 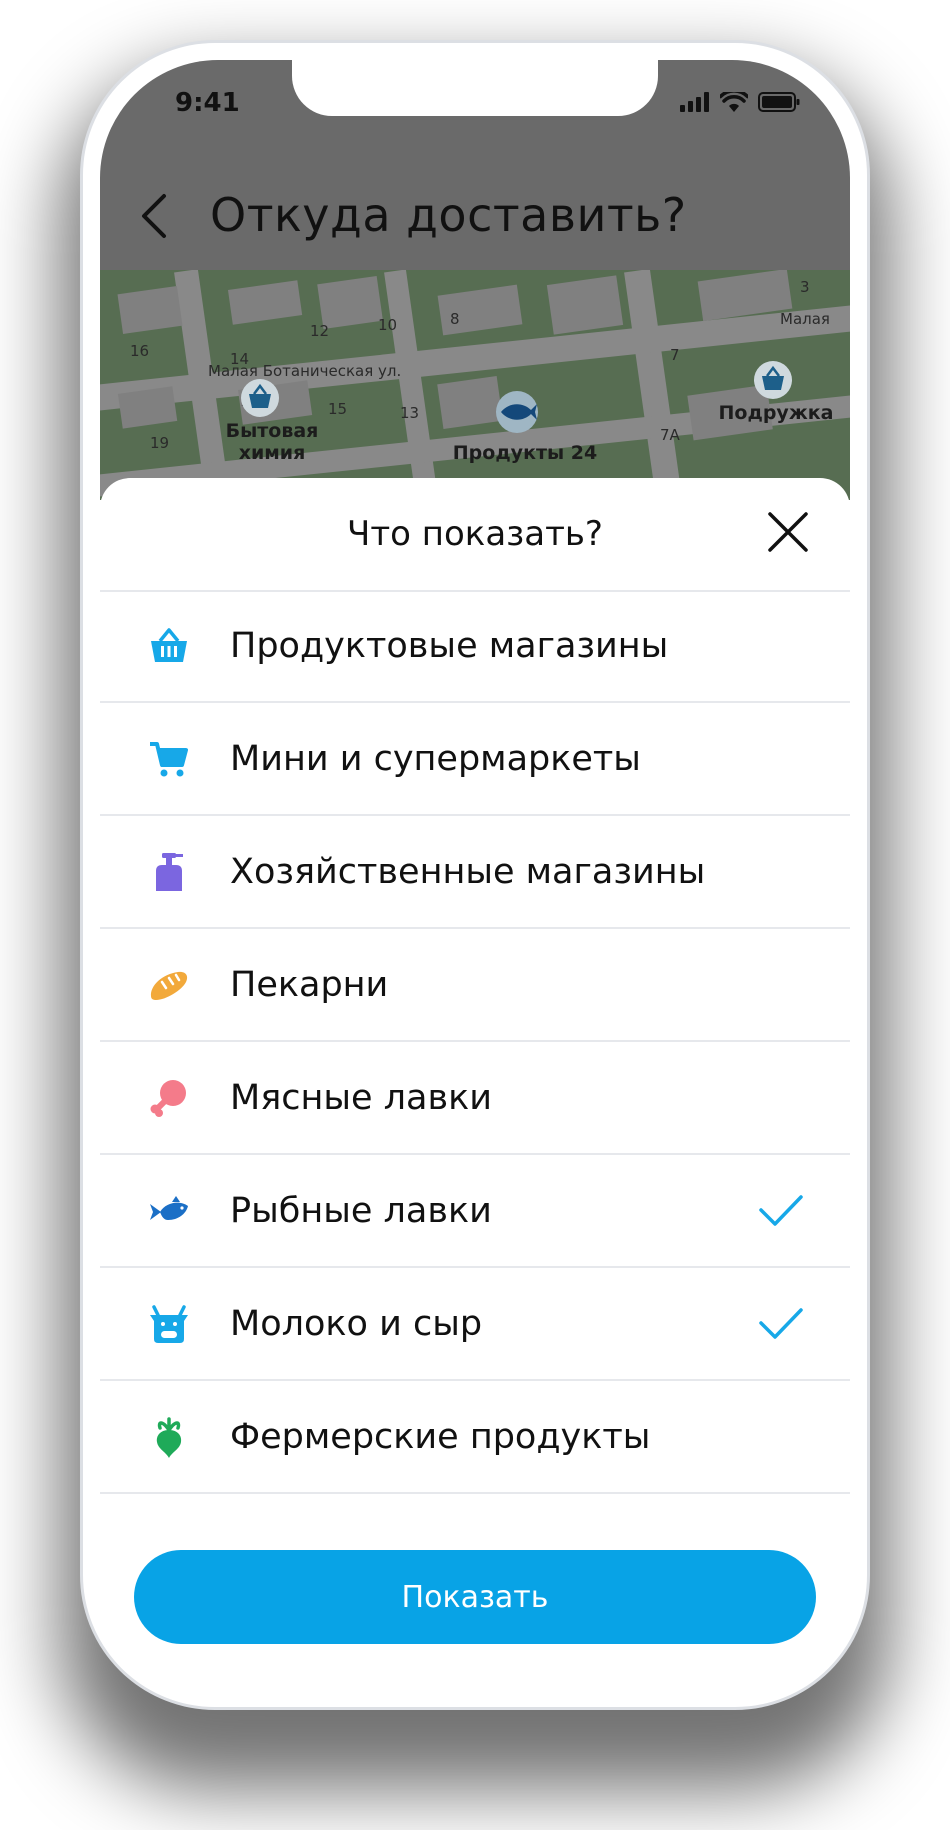 I want to click on category-item-dairy: Молоко и сыр, so click(x=475, y=1324).